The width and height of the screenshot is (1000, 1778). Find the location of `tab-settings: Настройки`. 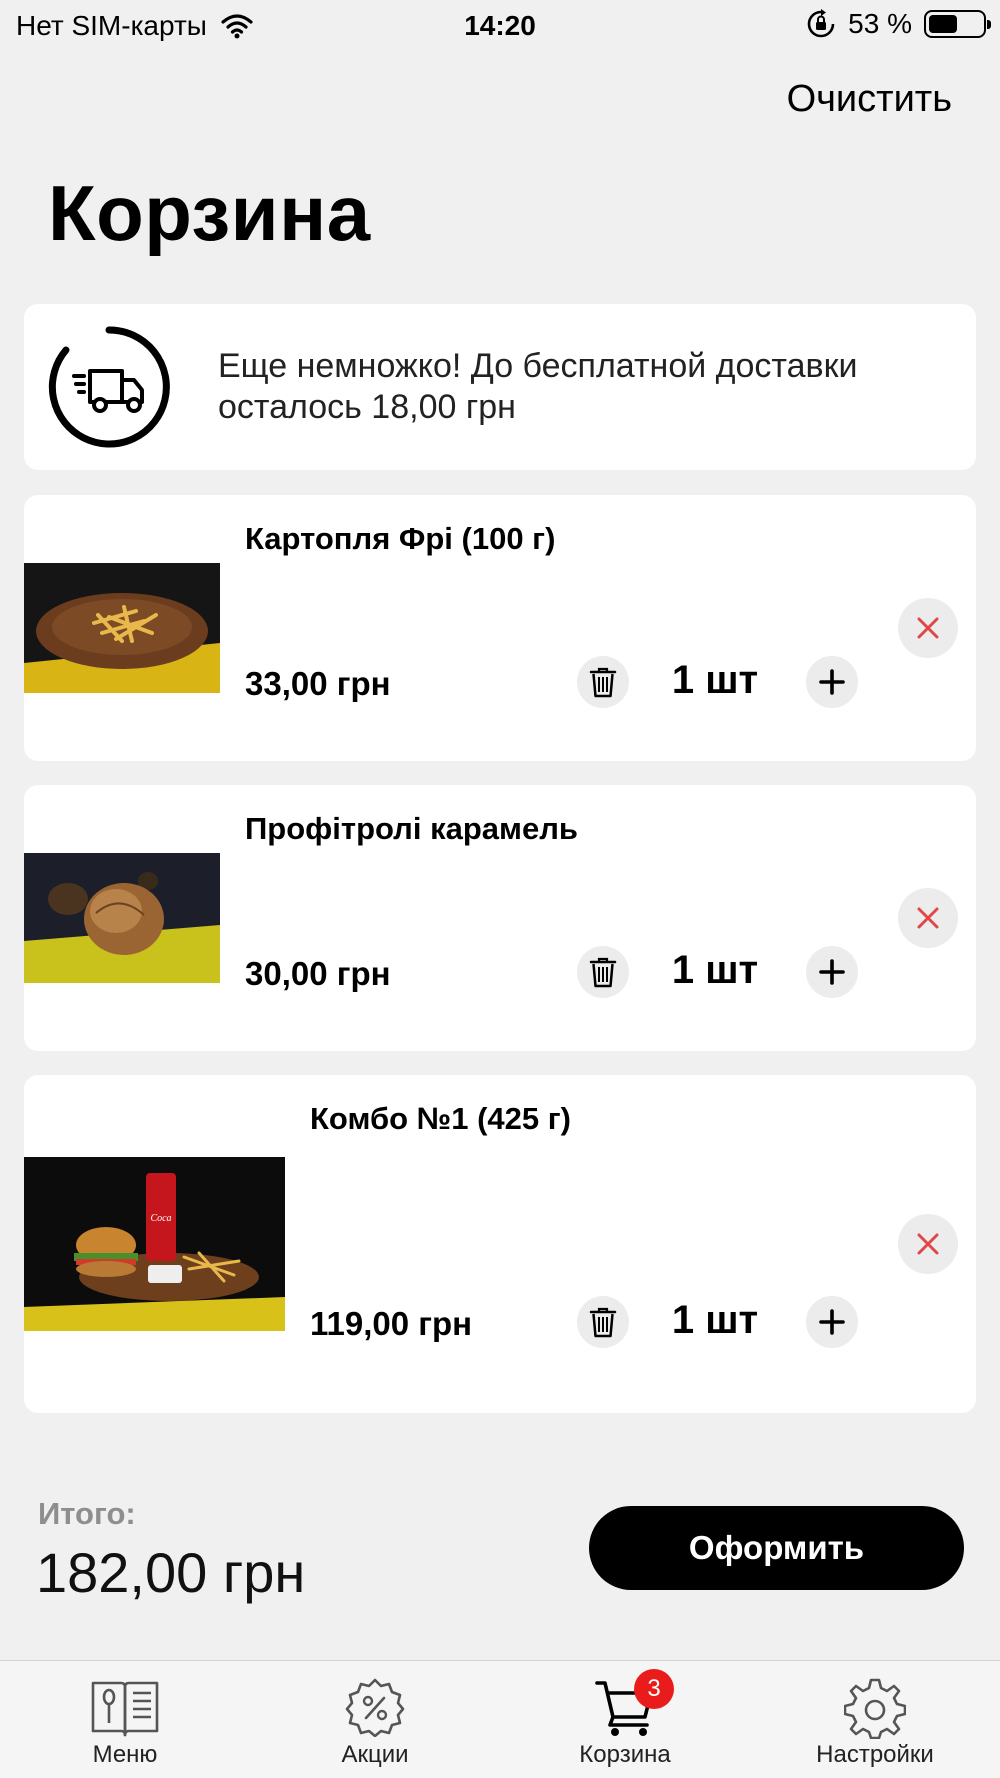

tab-settings: Настройки is located at coordinates (875, 1719).